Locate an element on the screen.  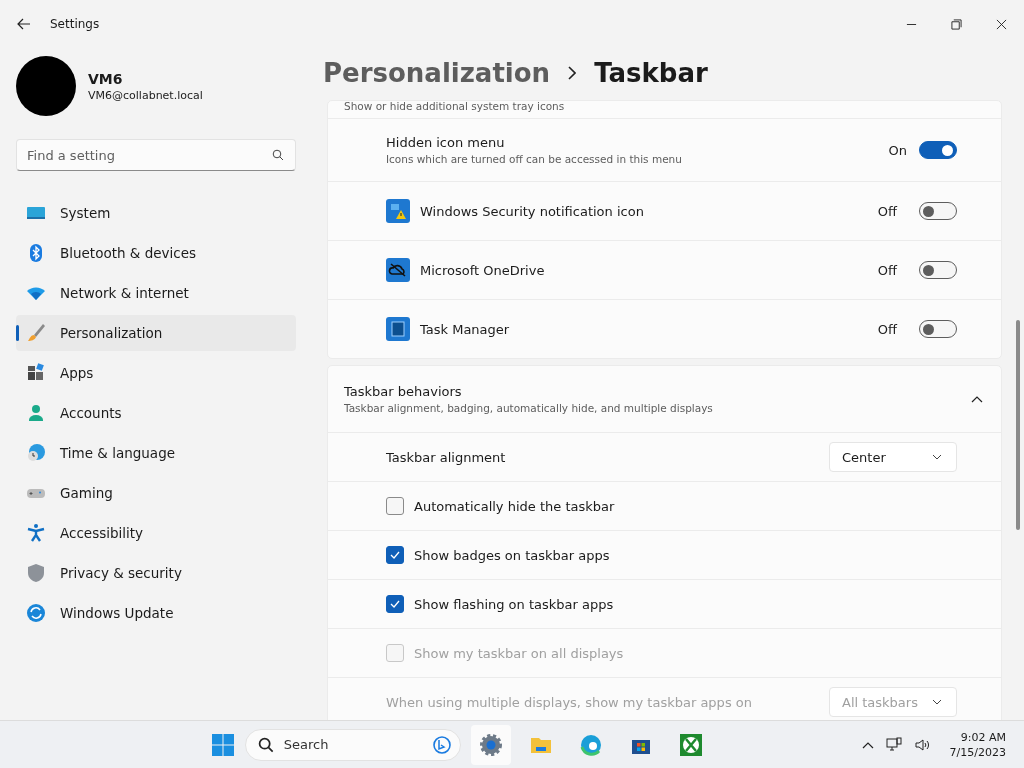
nav-item: Privacy & security is located at coordinates (156, 573).